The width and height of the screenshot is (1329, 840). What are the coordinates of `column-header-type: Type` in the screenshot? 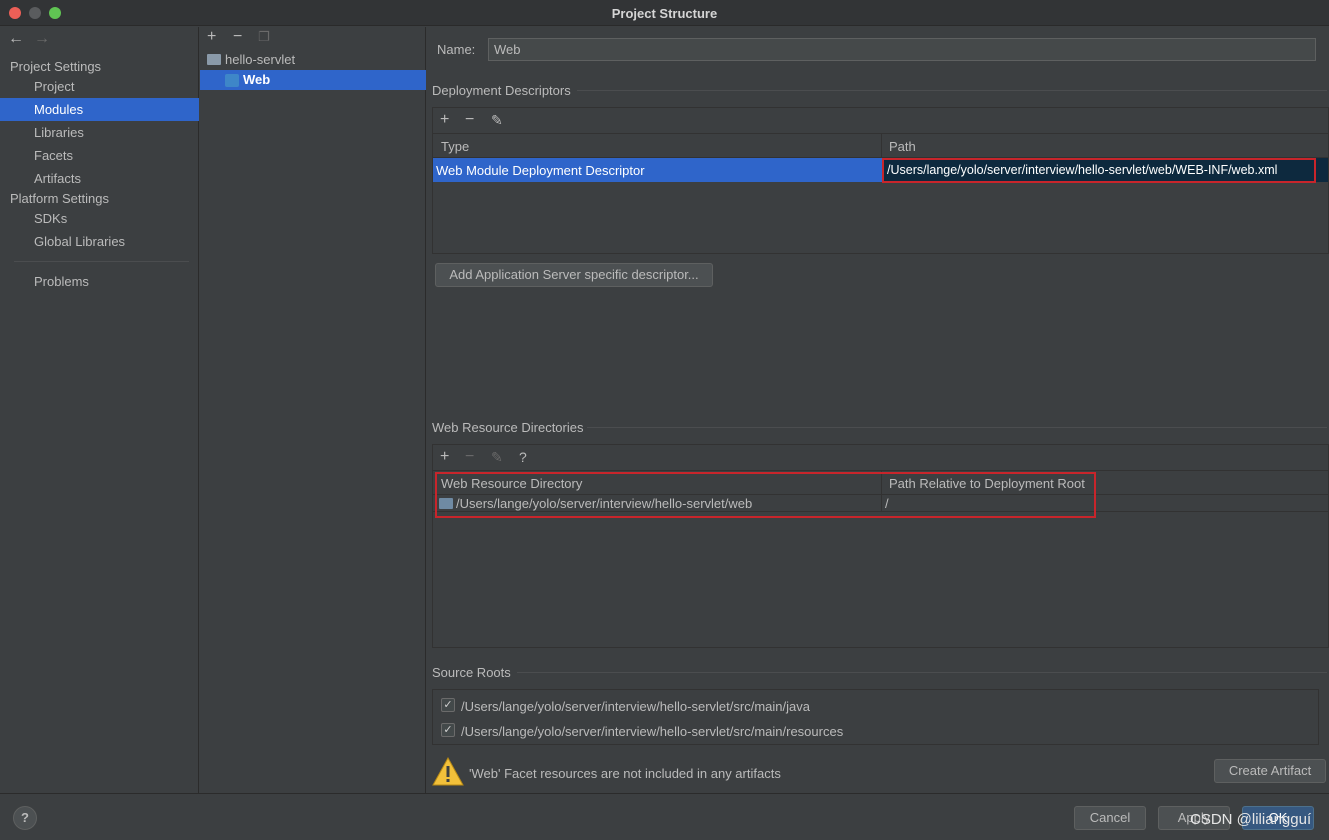 It's located at (455, 146).